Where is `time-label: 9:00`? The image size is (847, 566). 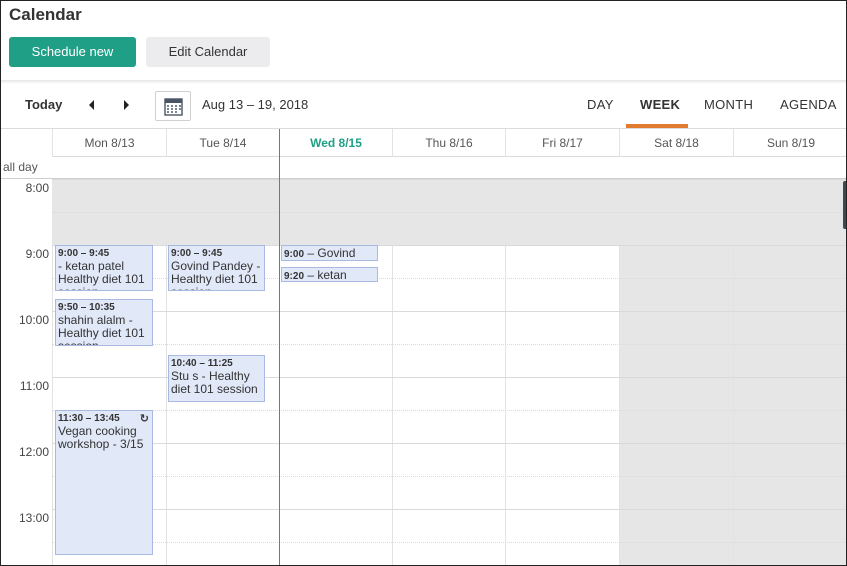 time-label: 9:00 is located at coordinates (37, 254).